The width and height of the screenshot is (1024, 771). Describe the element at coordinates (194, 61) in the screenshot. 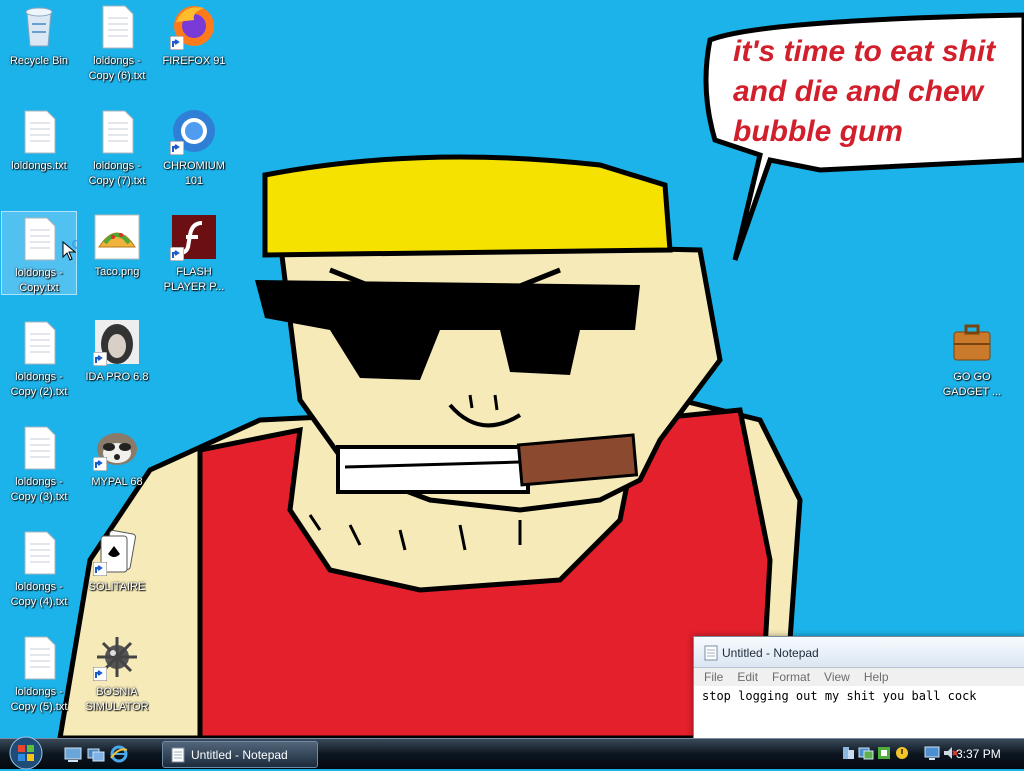

I see `icon-label: FIREFOX 91` at that location.